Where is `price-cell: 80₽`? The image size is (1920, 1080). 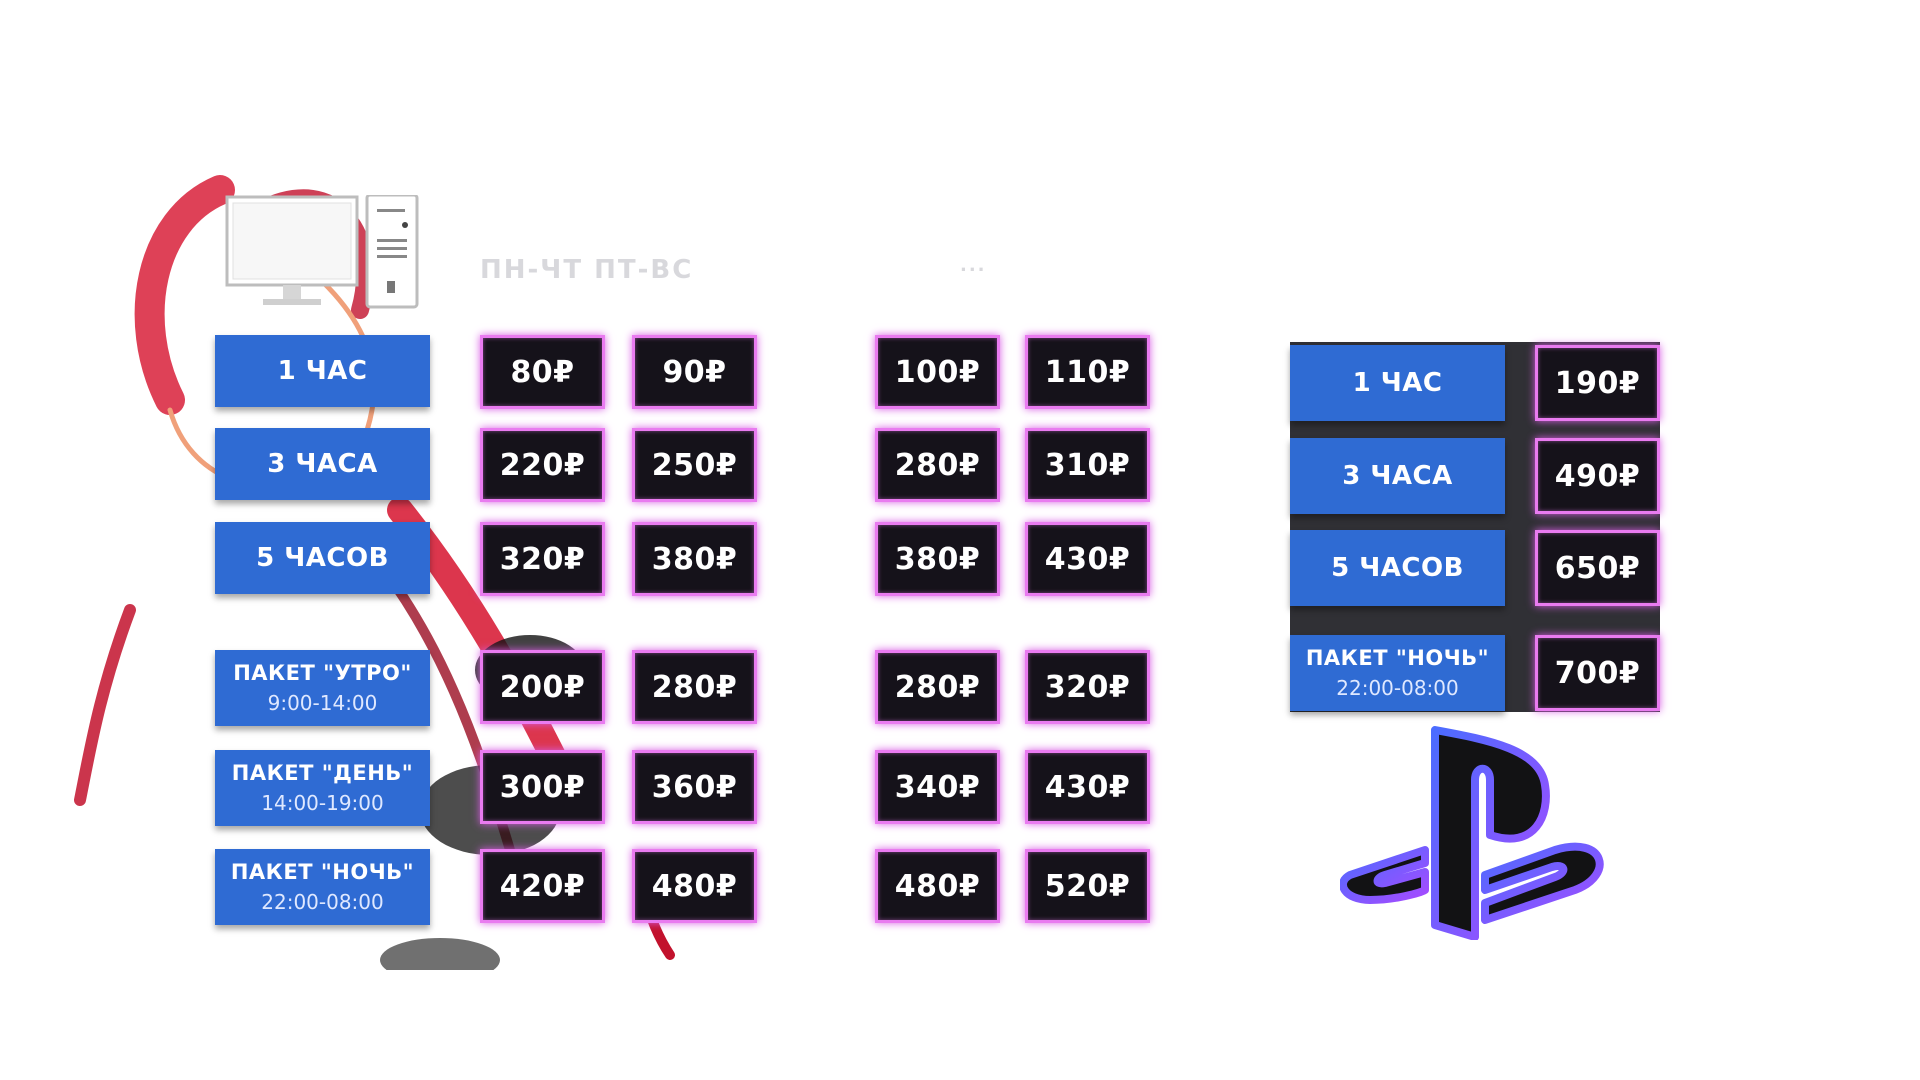
price-cell: 80₽ is located at coordinates (542, 372).